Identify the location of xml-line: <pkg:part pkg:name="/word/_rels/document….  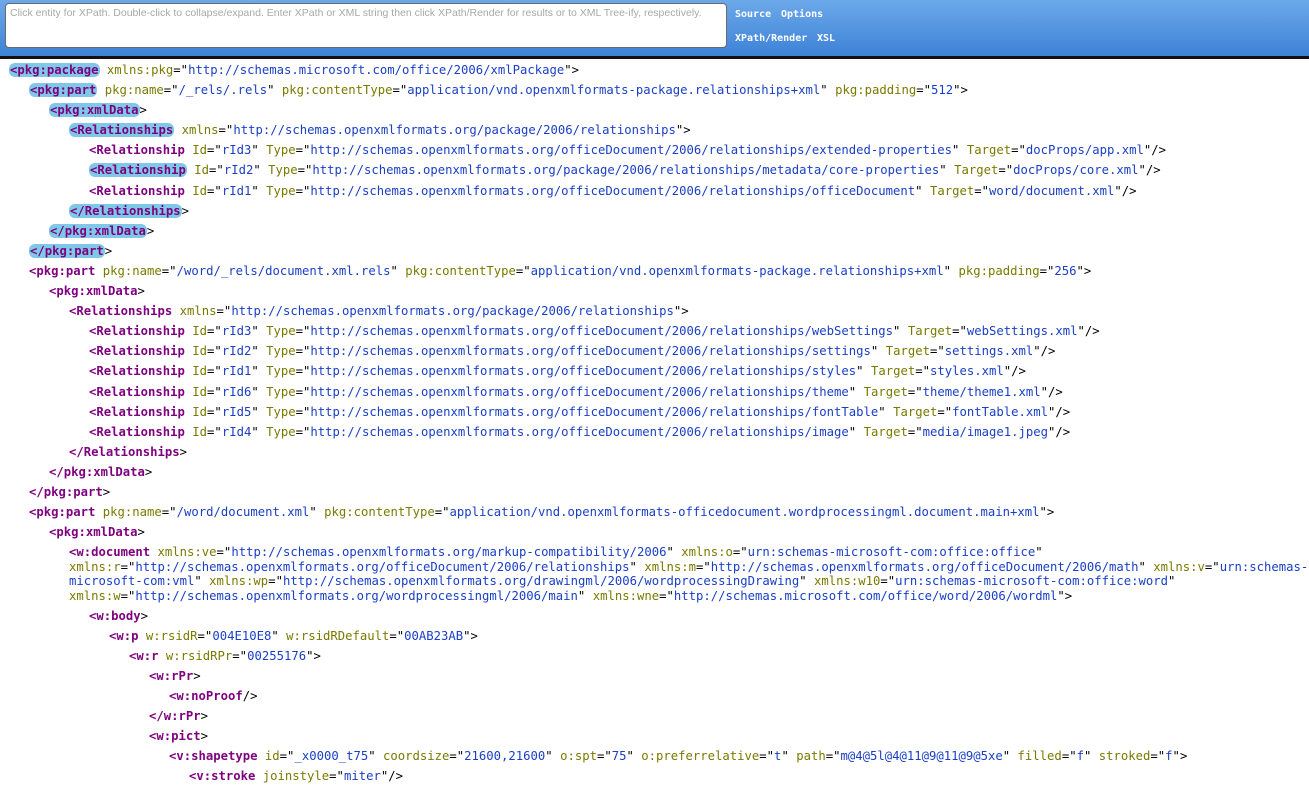
(659, 271).